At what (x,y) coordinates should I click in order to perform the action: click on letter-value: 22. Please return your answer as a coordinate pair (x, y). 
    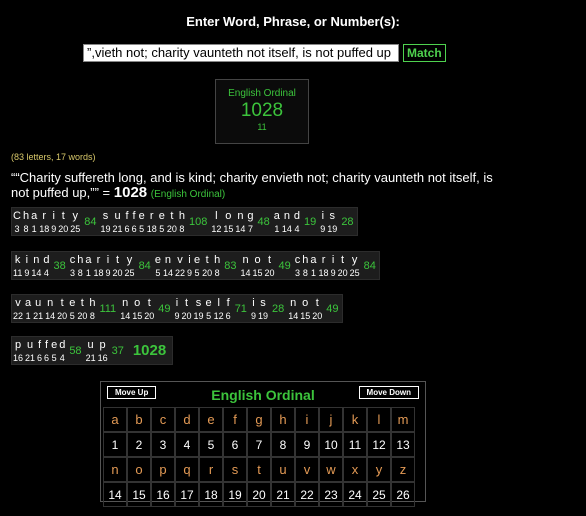
    Looking at the image, I should click on (18, 316).